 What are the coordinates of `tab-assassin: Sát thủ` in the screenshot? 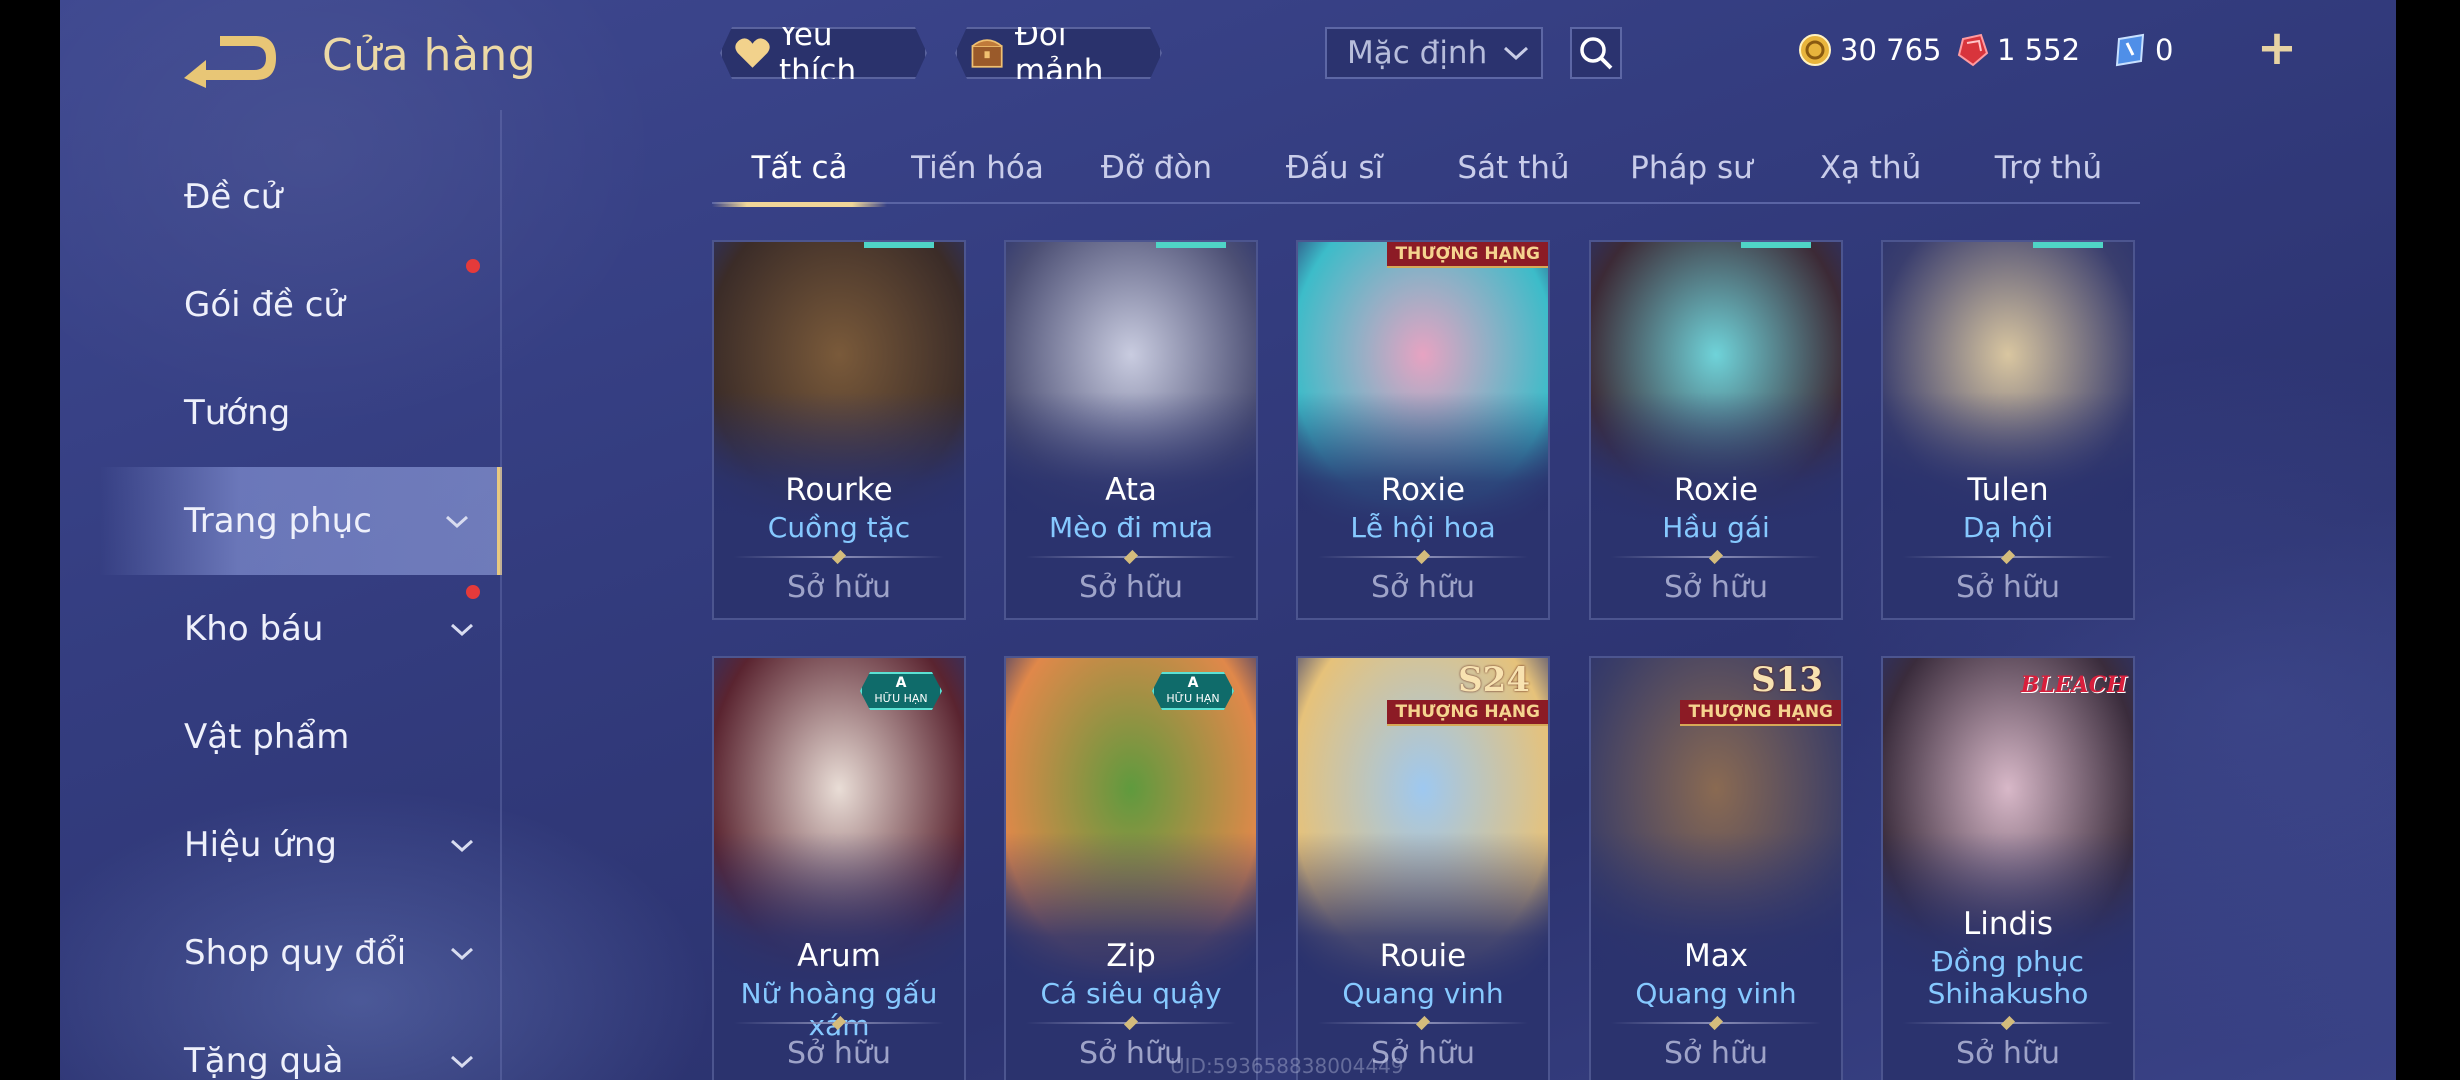 It's located at (1513, 172).